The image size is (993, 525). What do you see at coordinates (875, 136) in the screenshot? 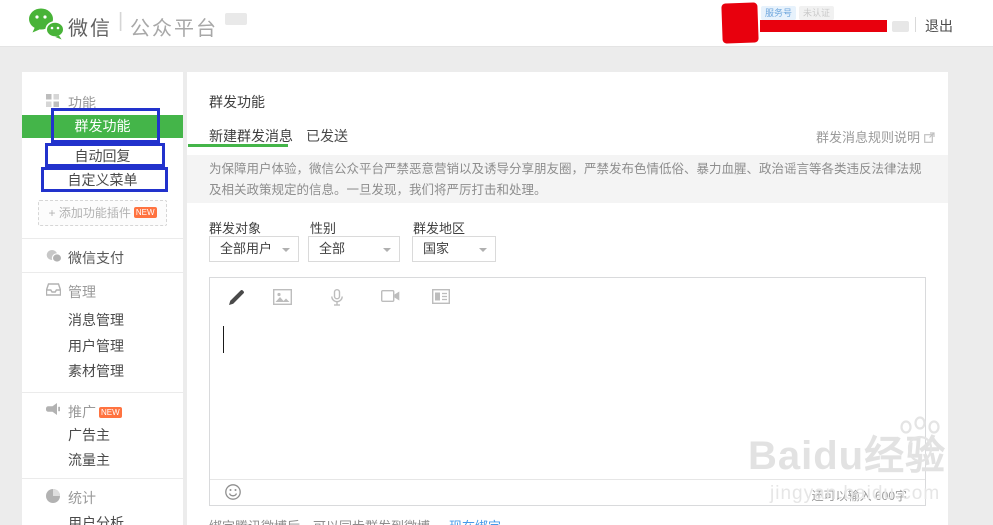
I see `rules-link: 群发消息规则说明` at bounding box center [875, 136].